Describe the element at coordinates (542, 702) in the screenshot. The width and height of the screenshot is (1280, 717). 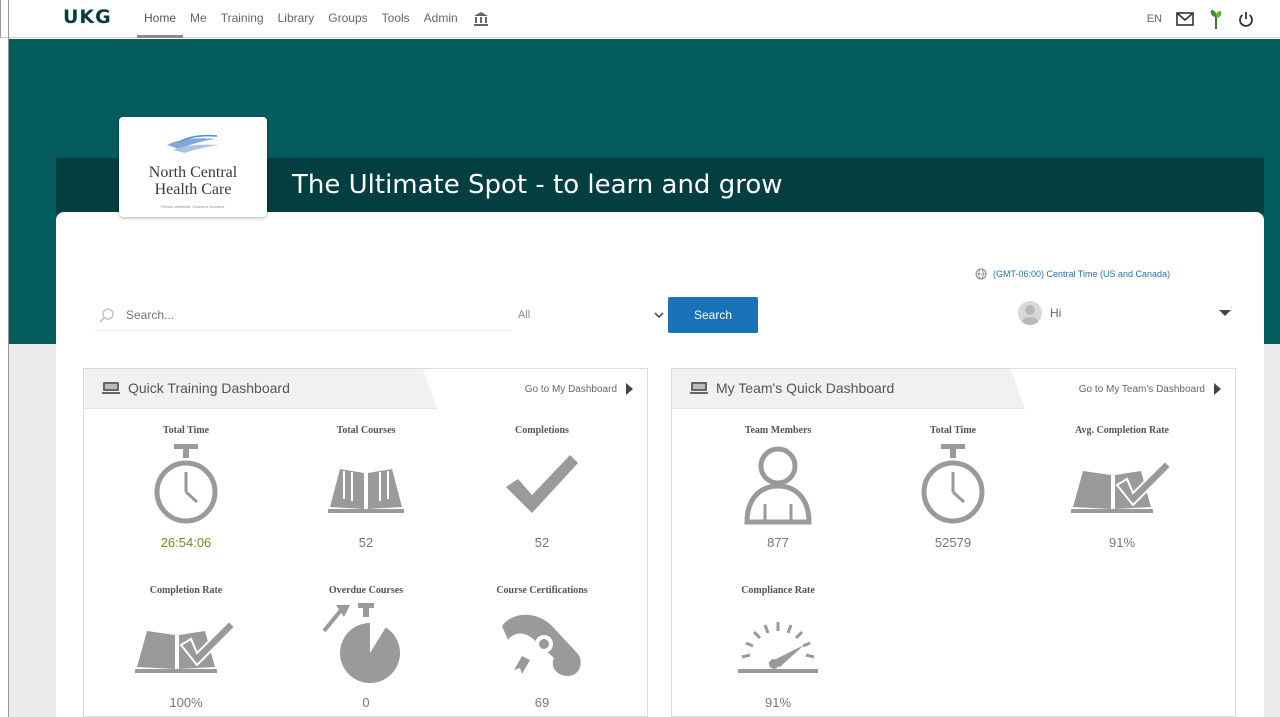
I see `metric-value: 69` at that location.